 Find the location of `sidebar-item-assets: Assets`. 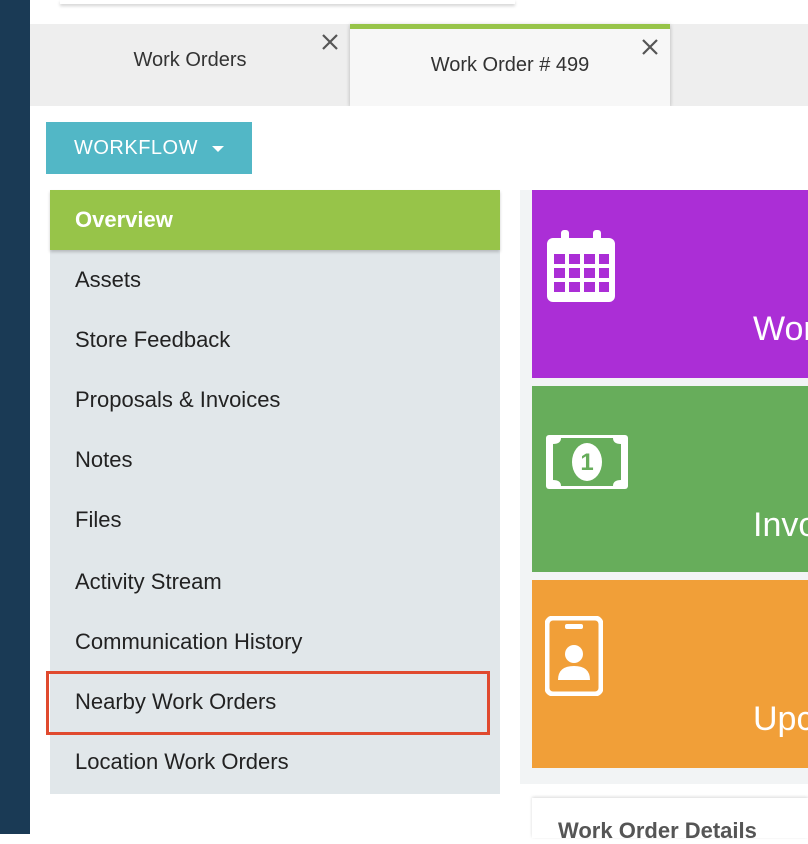

sidebar-item-assets: Assets is located at coordinates (275, 280).